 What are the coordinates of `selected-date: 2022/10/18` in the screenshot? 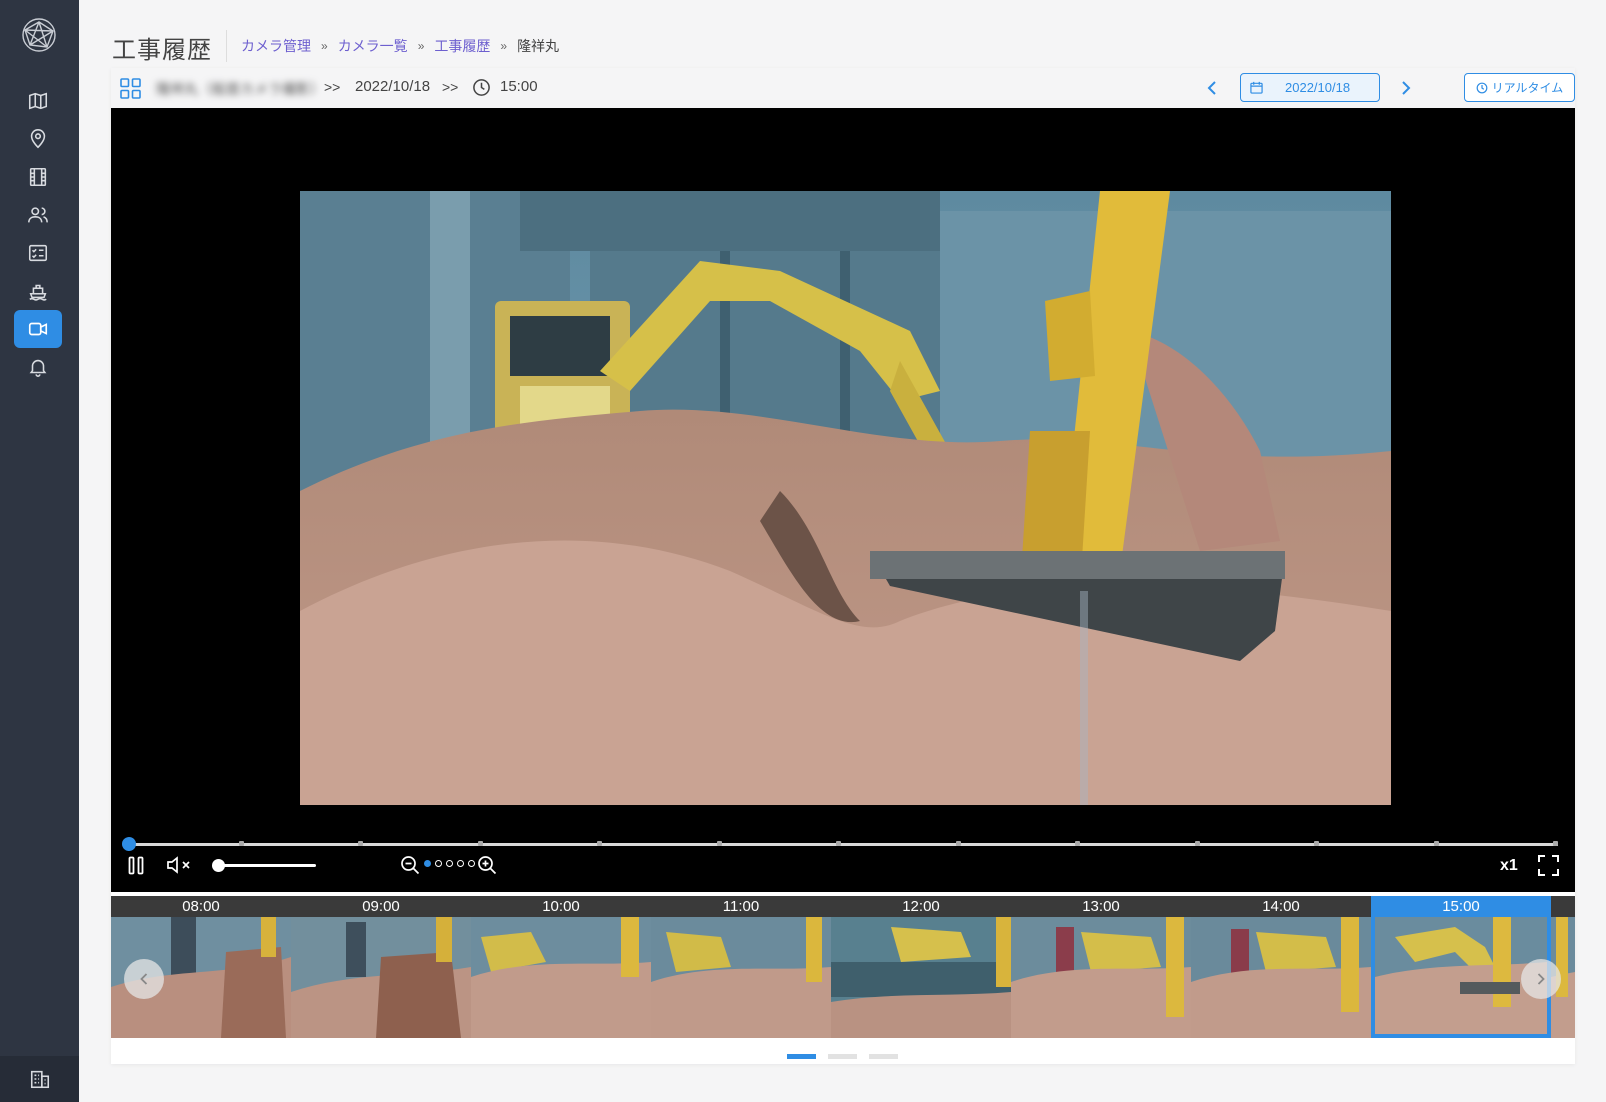 It's located at (393, 86).